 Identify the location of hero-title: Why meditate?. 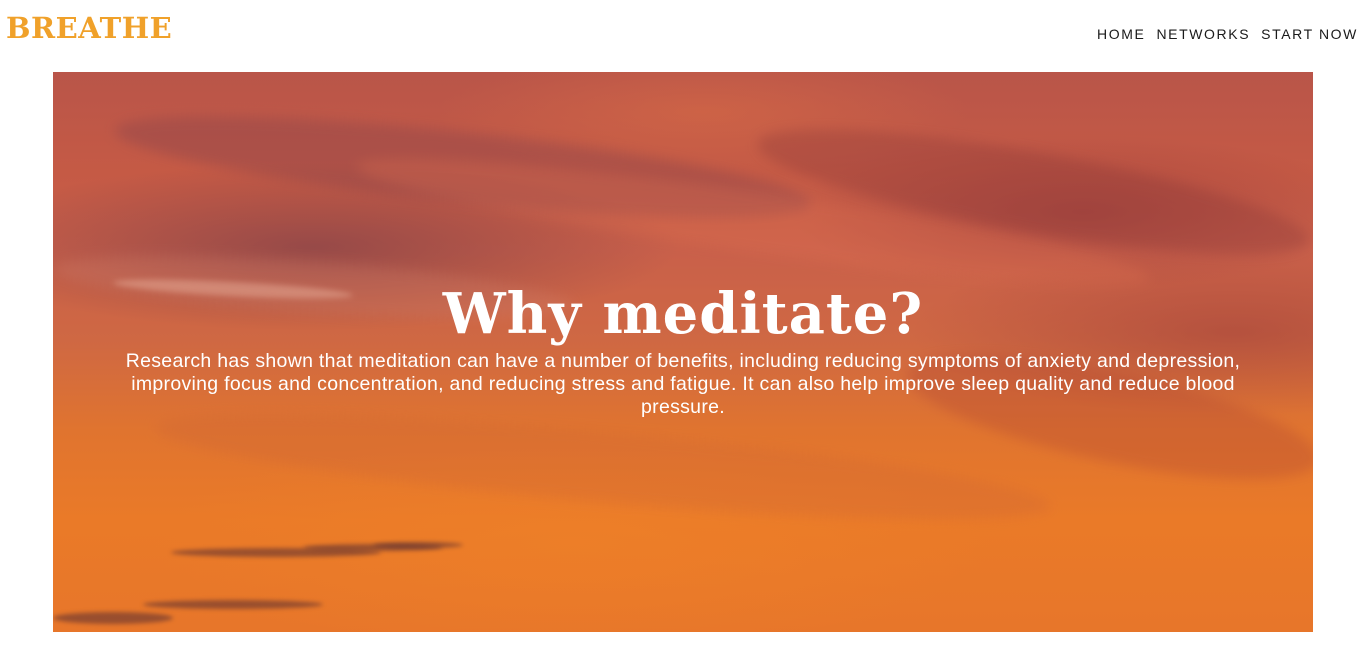
(683, 314).